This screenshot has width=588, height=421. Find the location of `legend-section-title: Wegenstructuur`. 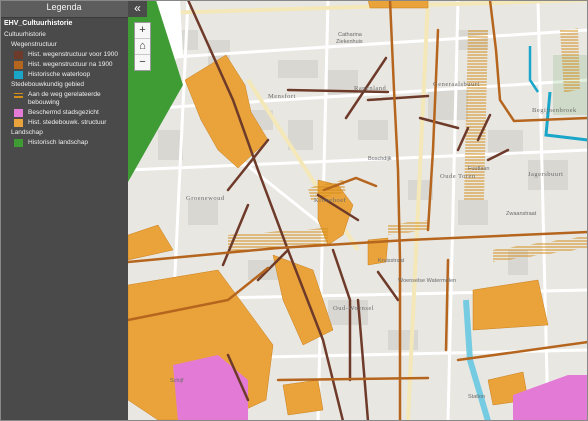

legend-section-title: Wegenstructuur is located at coordinates (34, 44).